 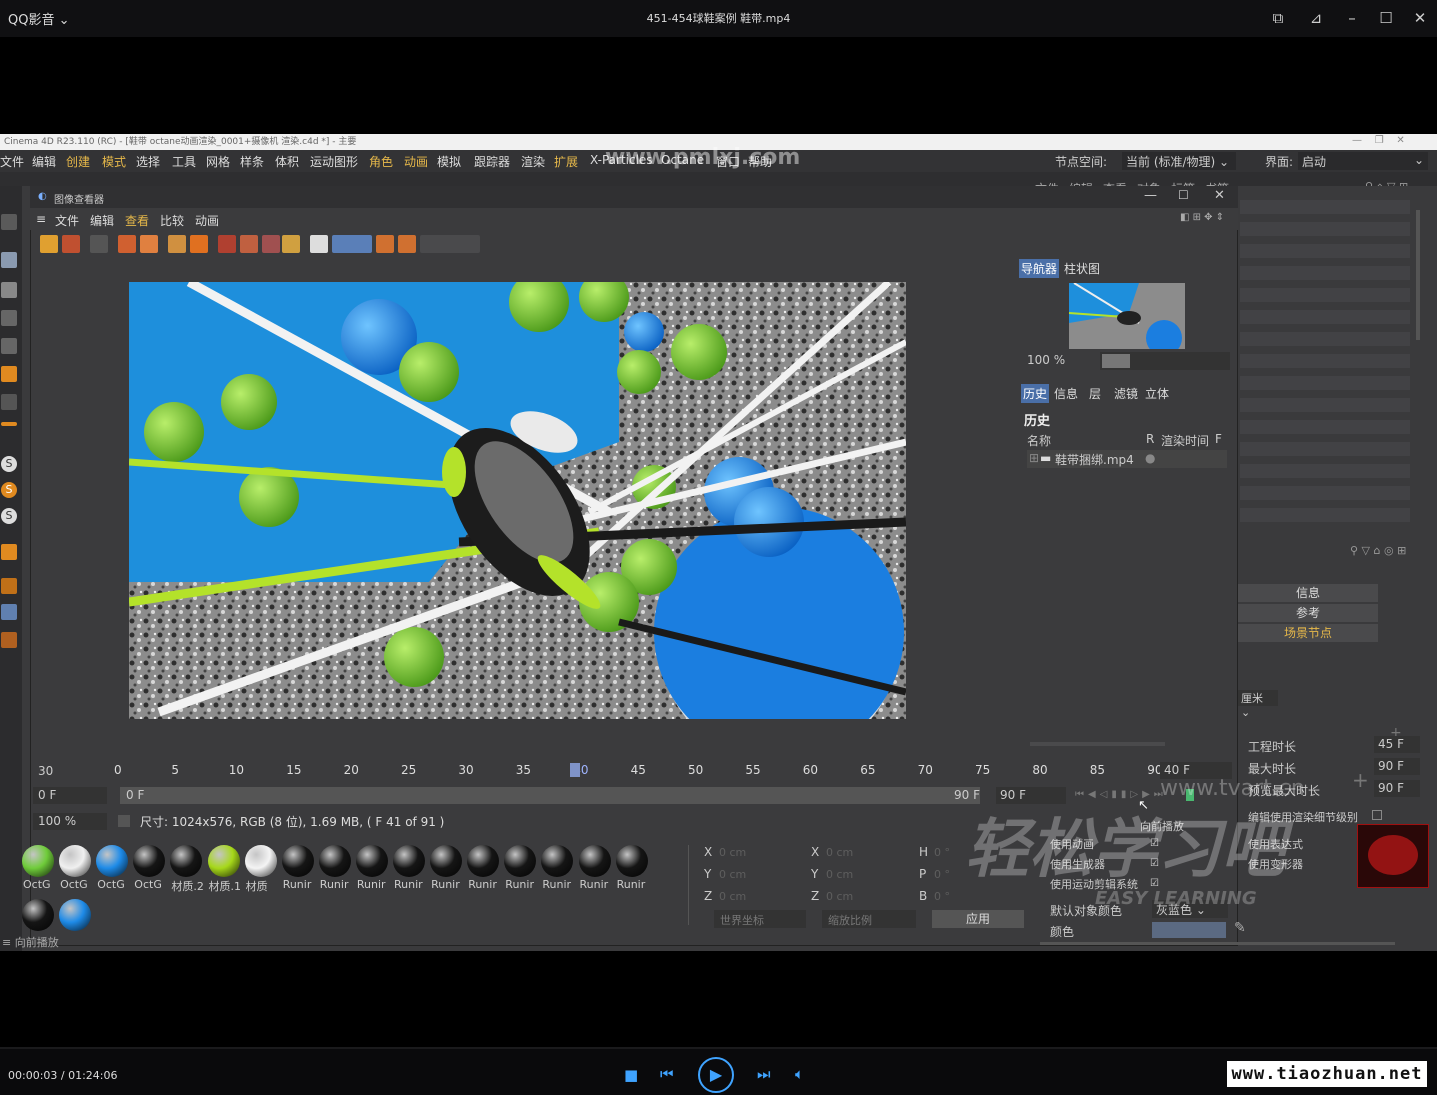 I want to click on c4d-menu-item: 样条, so click(x=252, y=161).